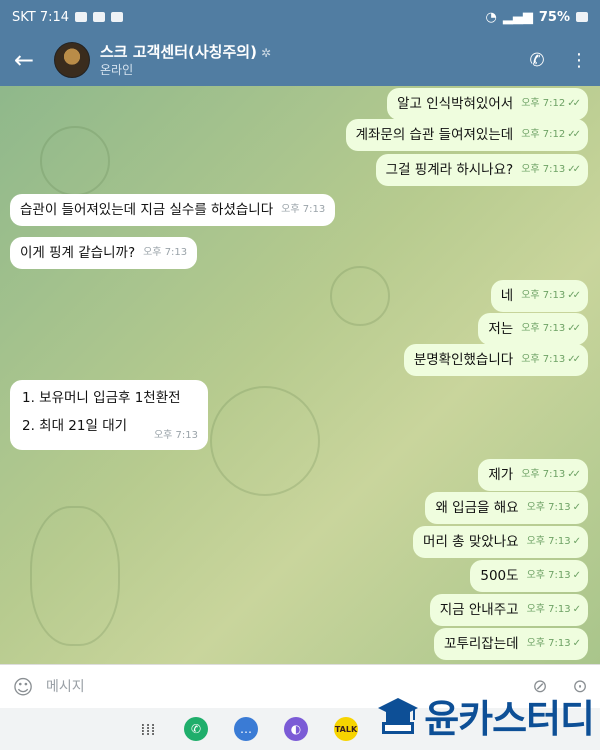 Image resolution: width=600 pixels, height=750 pixels. I want to click on more-menu-icon: ⋮, so click(579, 60).